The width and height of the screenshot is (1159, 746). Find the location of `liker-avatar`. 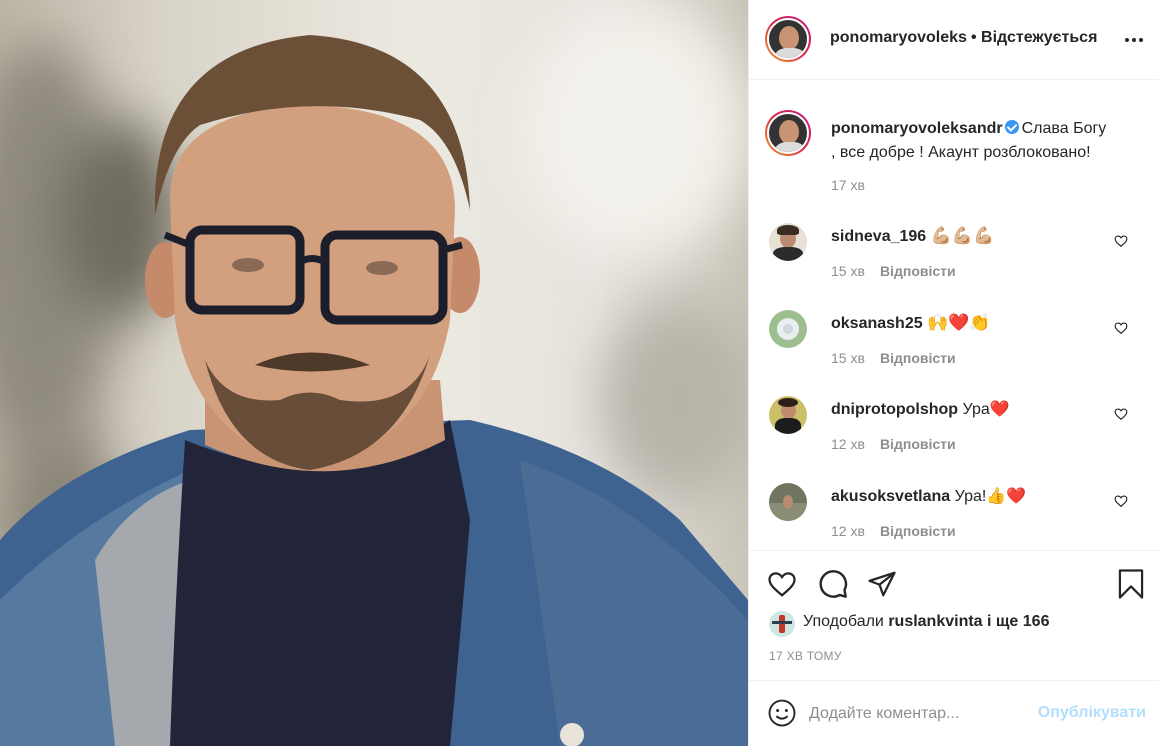

liker-avatar is located at coordinates (782, 624).